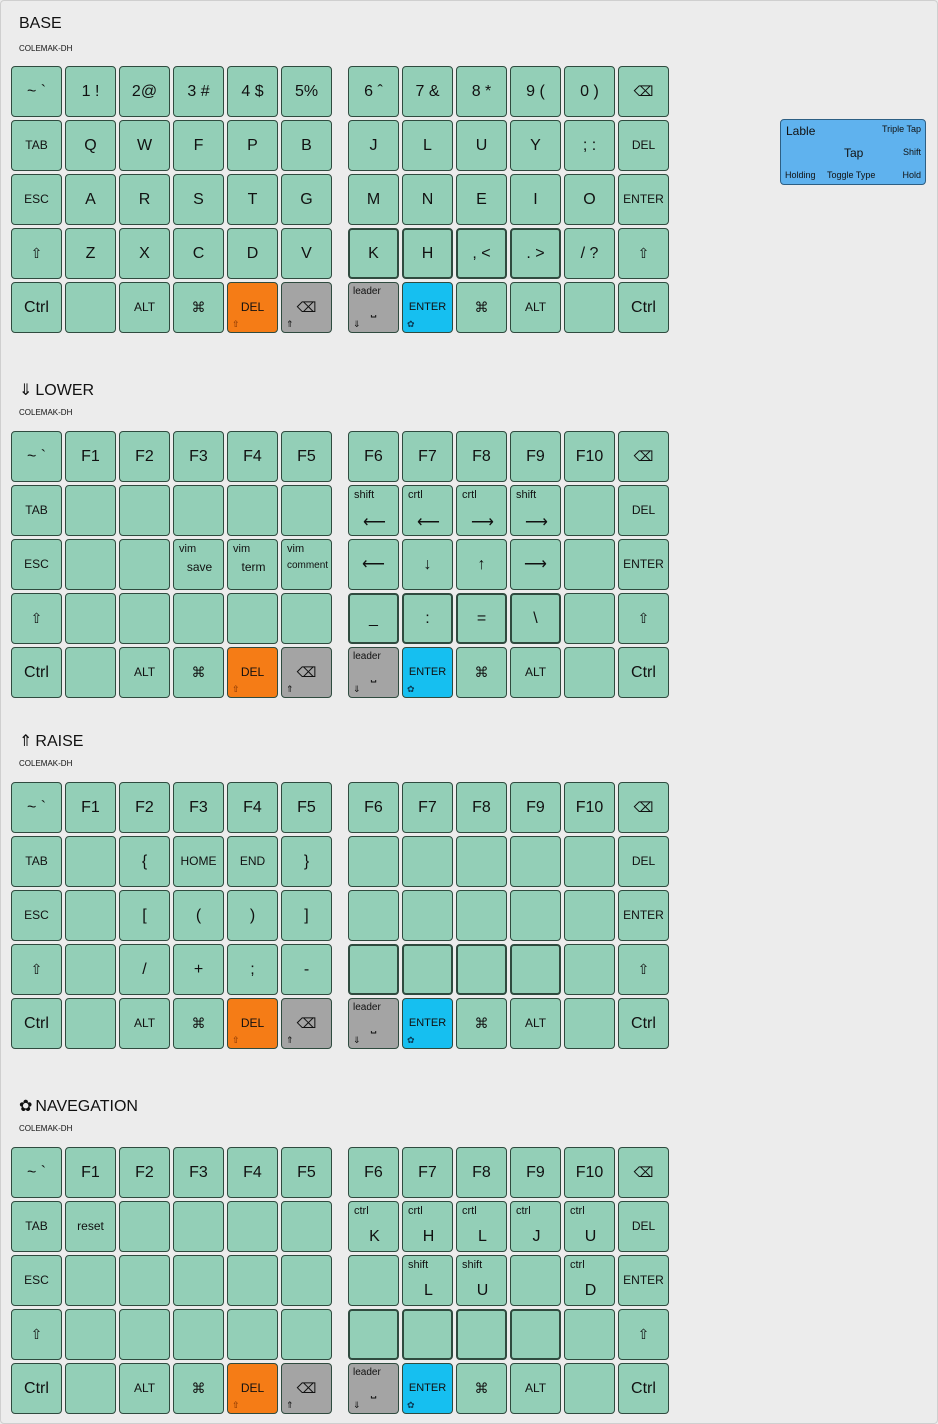 This screenshot has height=1424, width=938. I want to click on key-q: Q, so click(90, 145).